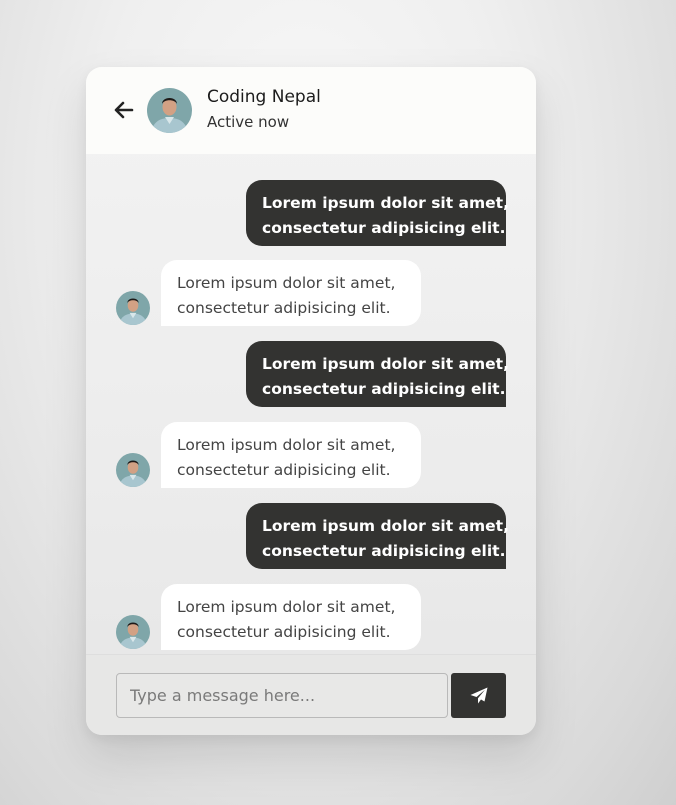  I want to click on back-button, so click(124, 110).